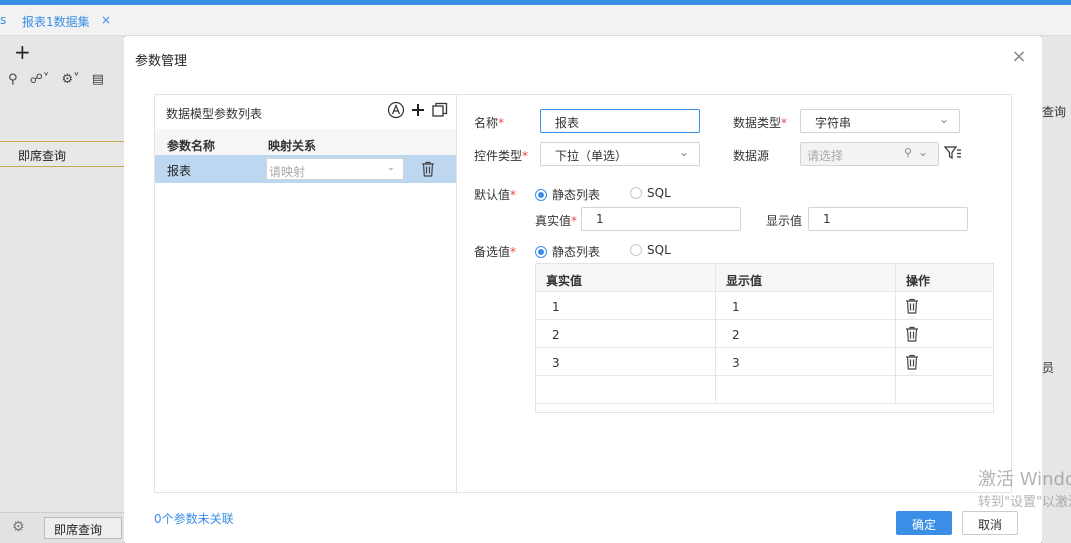 The width and height of the screenshot is (1071, 543). Describe the element at coordinates (194, 518) in the screenshot. I see `unlinked-params-link: 0个参数未关联` at that location.